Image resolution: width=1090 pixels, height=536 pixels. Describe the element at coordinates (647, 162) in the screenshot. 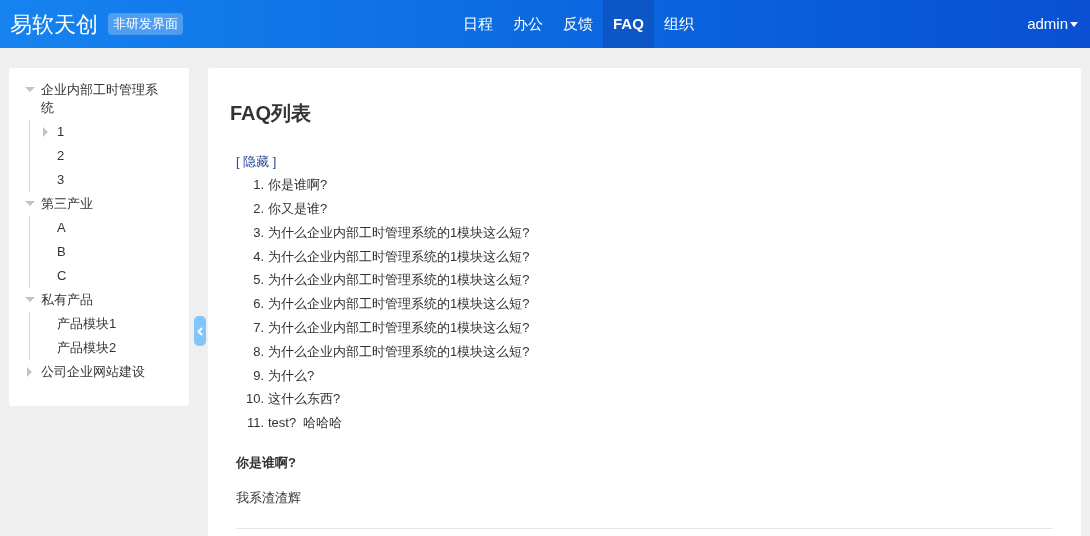

I see `hide-link: [ 隐藏 ]` at that location.